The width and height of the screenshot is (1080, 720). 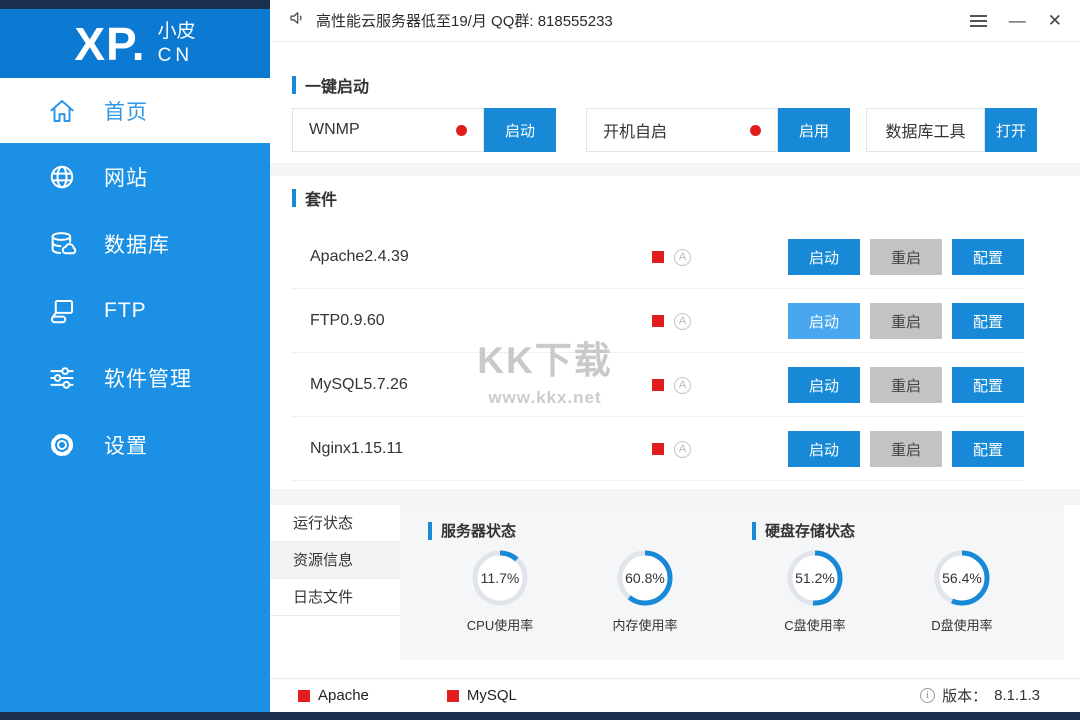 I want to click on close-button: ✕, so click(x=1055, y=20).